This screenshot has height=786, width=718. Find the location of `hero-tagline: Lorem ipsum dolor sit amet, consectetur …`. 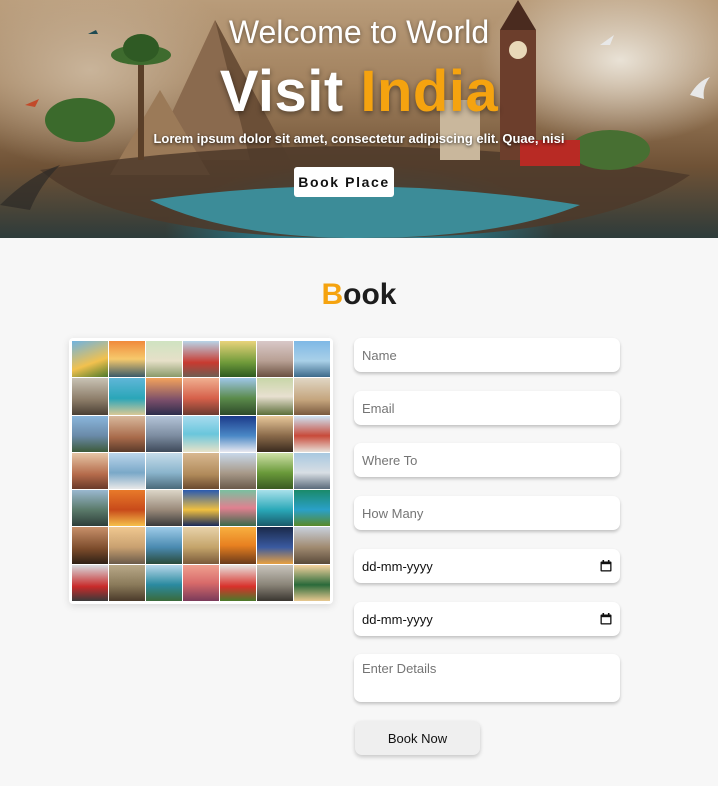

hero-tagline: Lorem ipsum dolor sit amet, consectetur … is located at coordinates (359, 138).